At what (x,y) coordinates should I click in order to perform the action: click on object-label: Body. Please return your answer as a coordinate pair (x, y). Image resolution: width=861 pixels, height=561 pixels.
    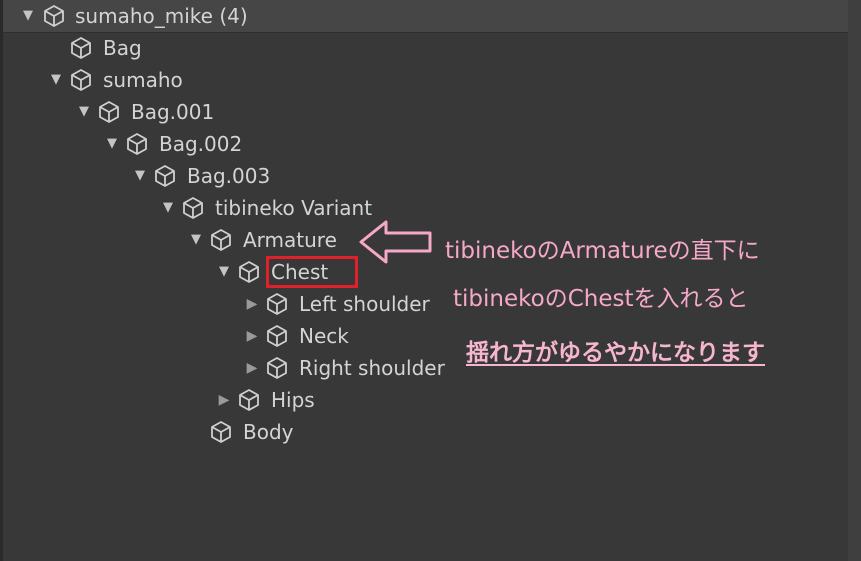
    Looking at the image, I should click on (268, 432).